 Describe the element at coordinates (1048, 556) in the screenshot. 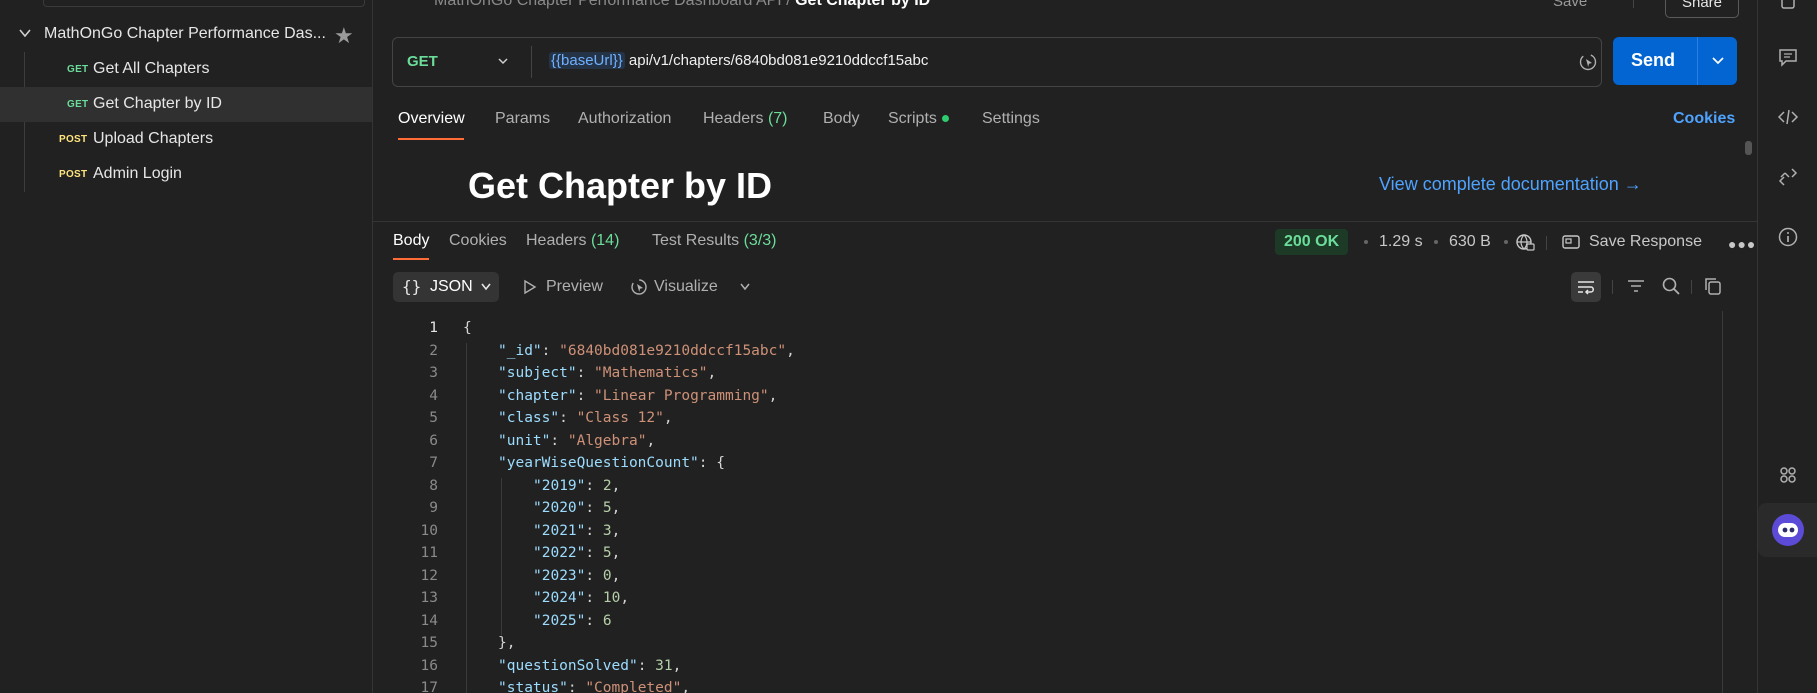

I see `code-line: 11 "2022": 5,` at that location.